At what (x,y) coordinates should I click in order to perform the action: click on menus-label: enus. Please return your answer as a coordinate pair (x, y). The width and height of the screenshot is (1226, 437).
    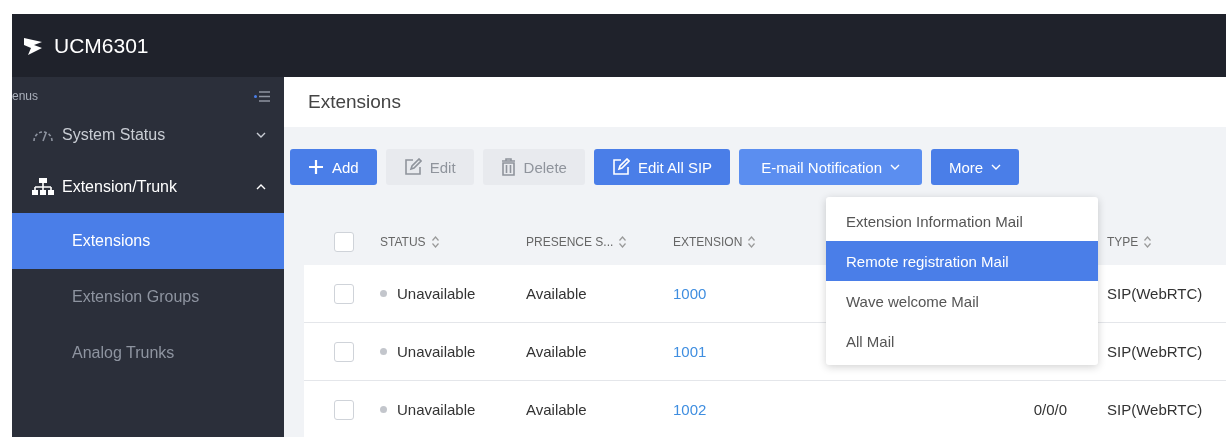
    Looking at the image, I should click on (25, 96).